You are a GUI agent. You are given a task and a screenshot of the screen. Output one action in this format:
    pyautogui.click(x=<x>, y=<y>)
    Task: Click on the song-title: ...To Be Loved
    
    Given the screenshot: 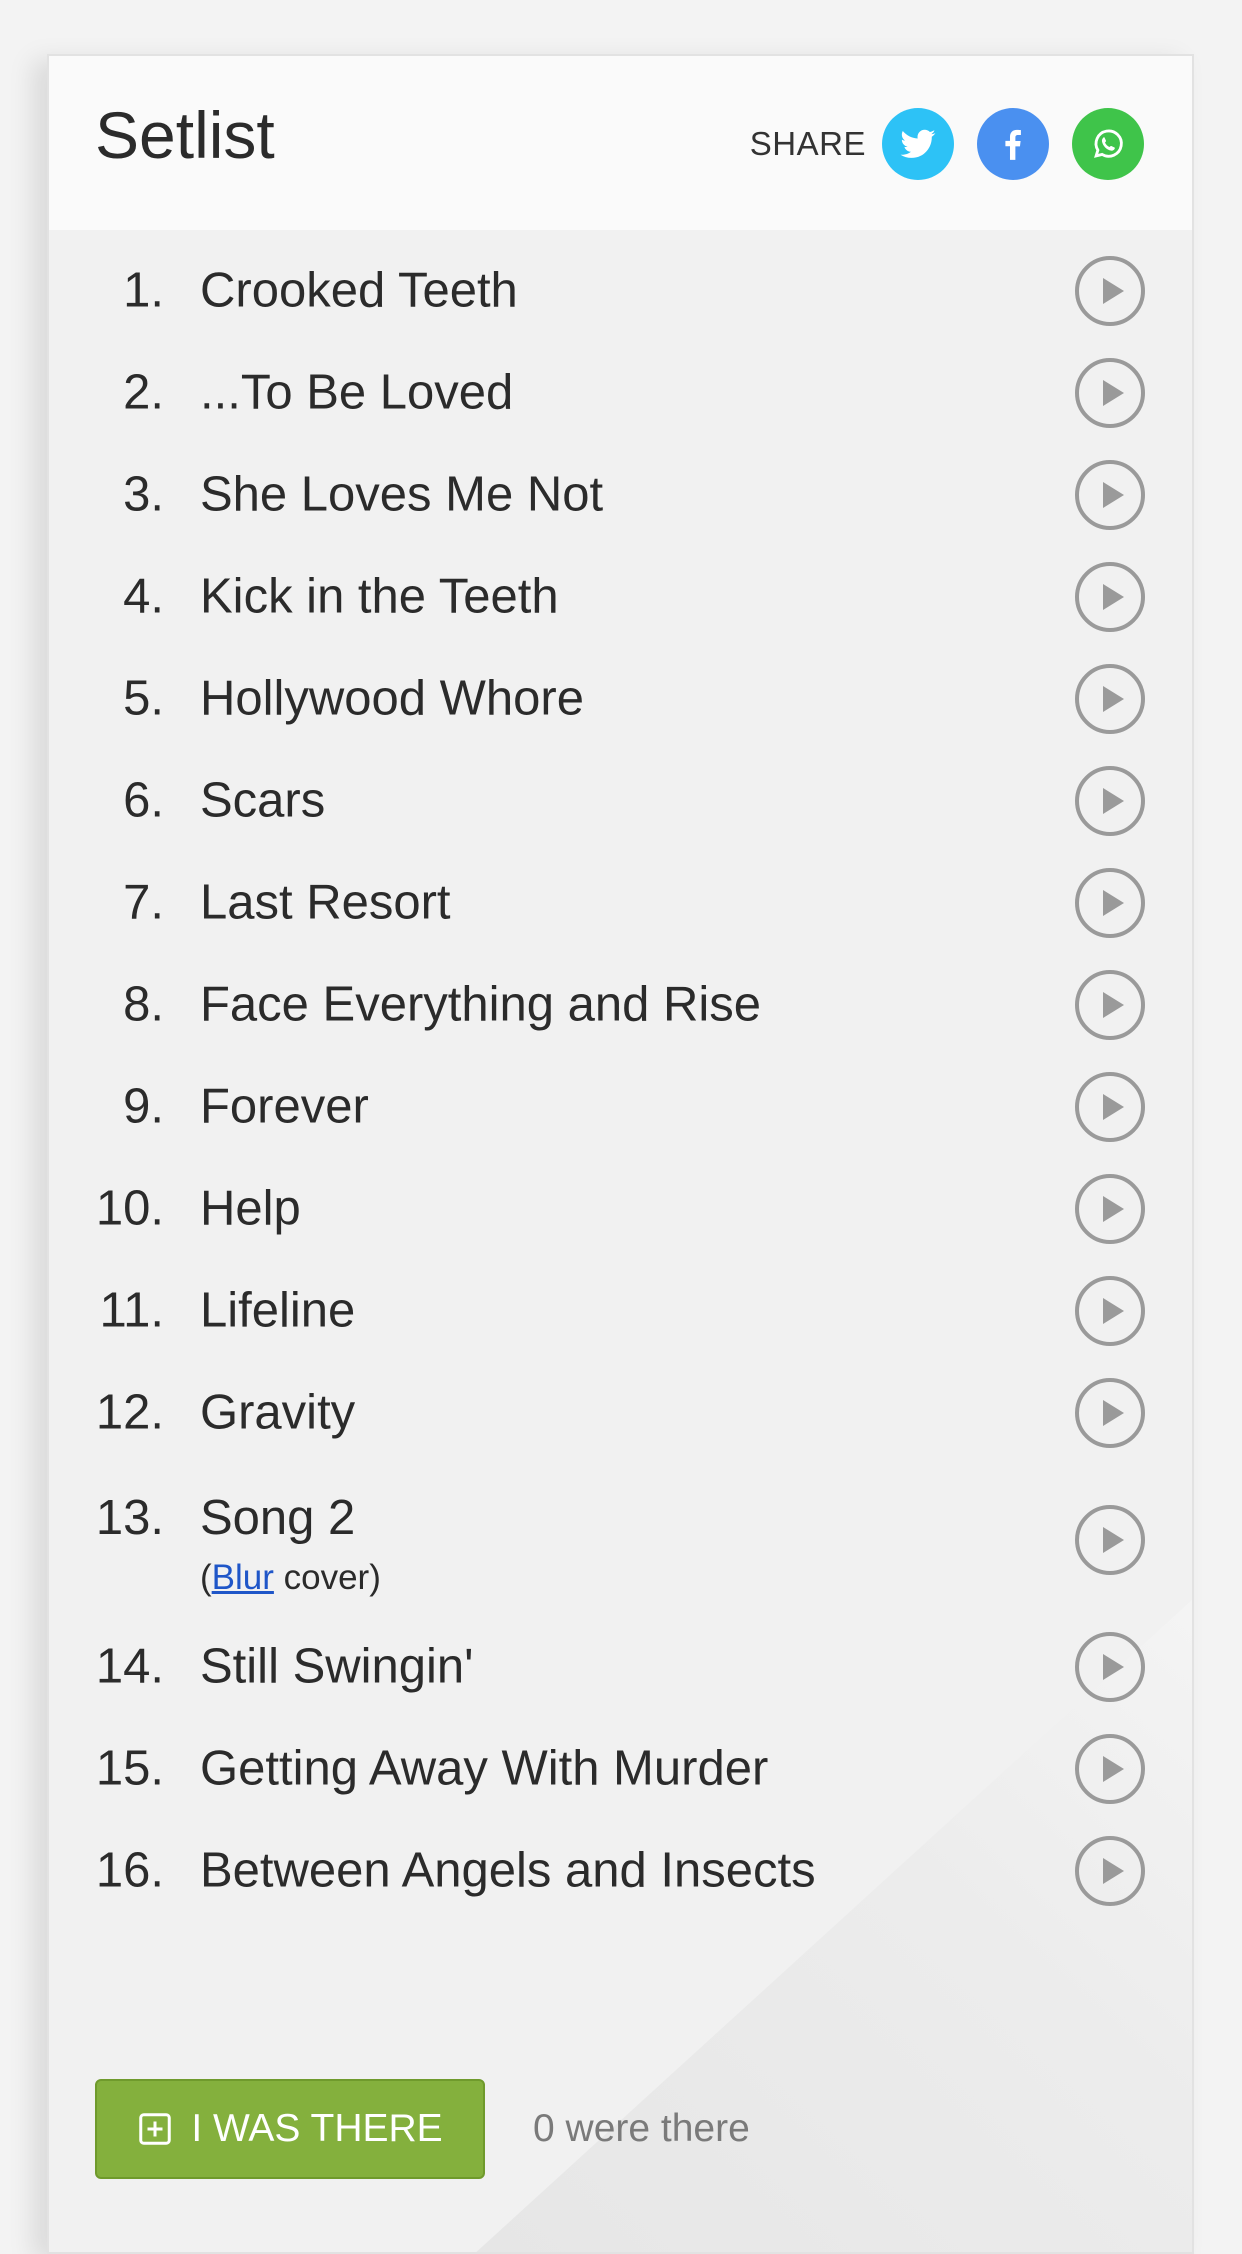 What is the action you would take?
    pyautogui.click(x=356, y=393)
    